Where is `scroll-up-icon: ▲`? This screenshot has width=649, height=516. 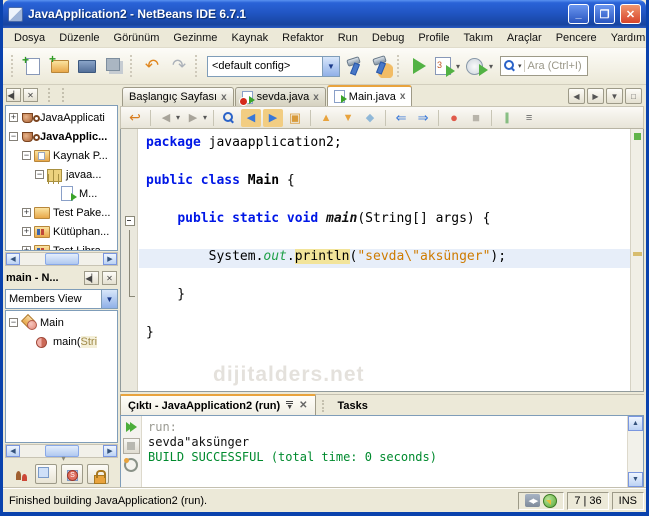 scroll-up-icon: ▲ is located at coordinates (635, 423).